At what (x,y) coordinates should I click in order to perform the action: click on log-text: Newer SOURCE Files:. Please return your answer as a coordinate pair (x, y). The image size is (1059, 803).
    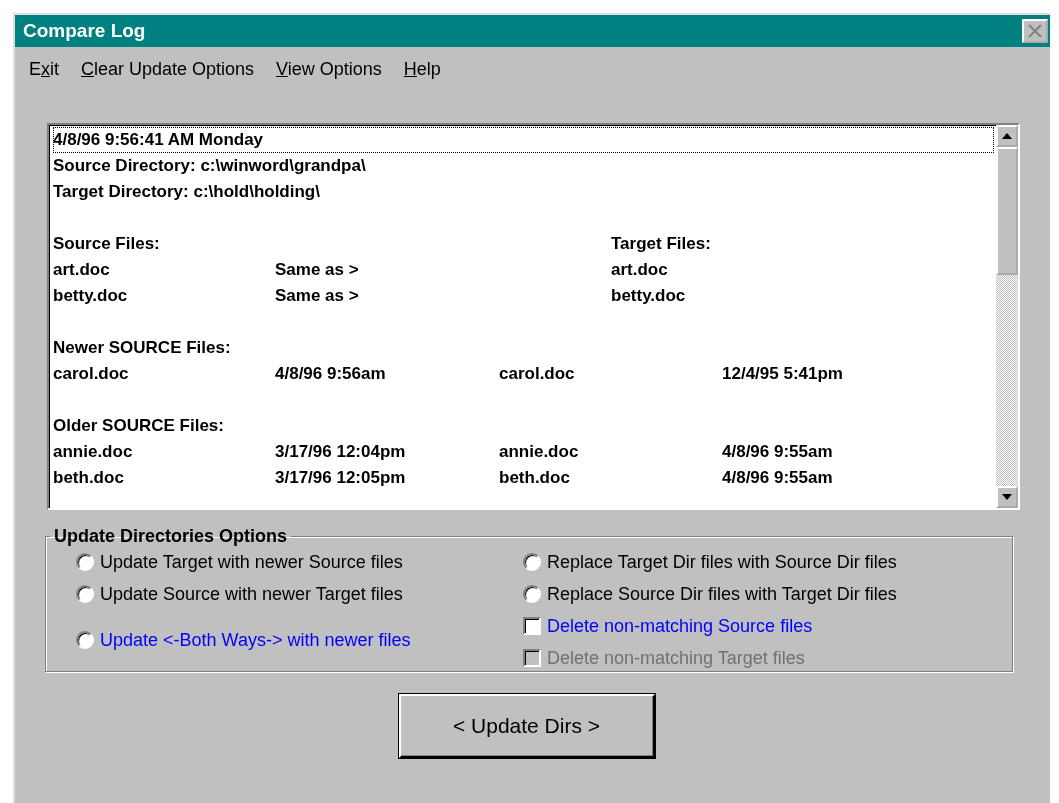
    Looking at the image, I should click on (142, 348).